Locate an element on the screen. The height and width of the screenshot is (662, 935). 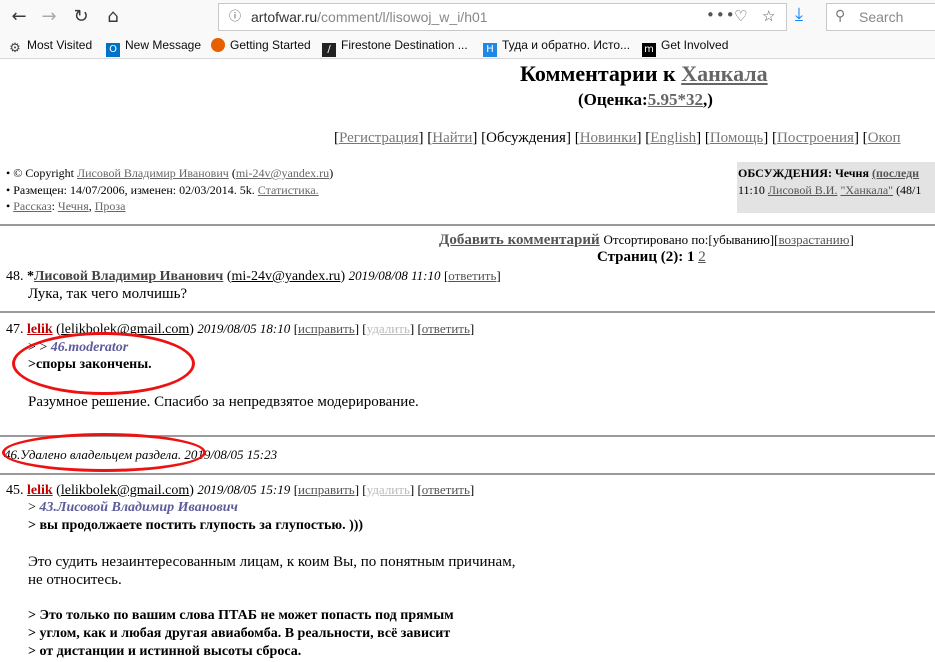
home-icon: ⌂ is located at coordinates (113, 17).